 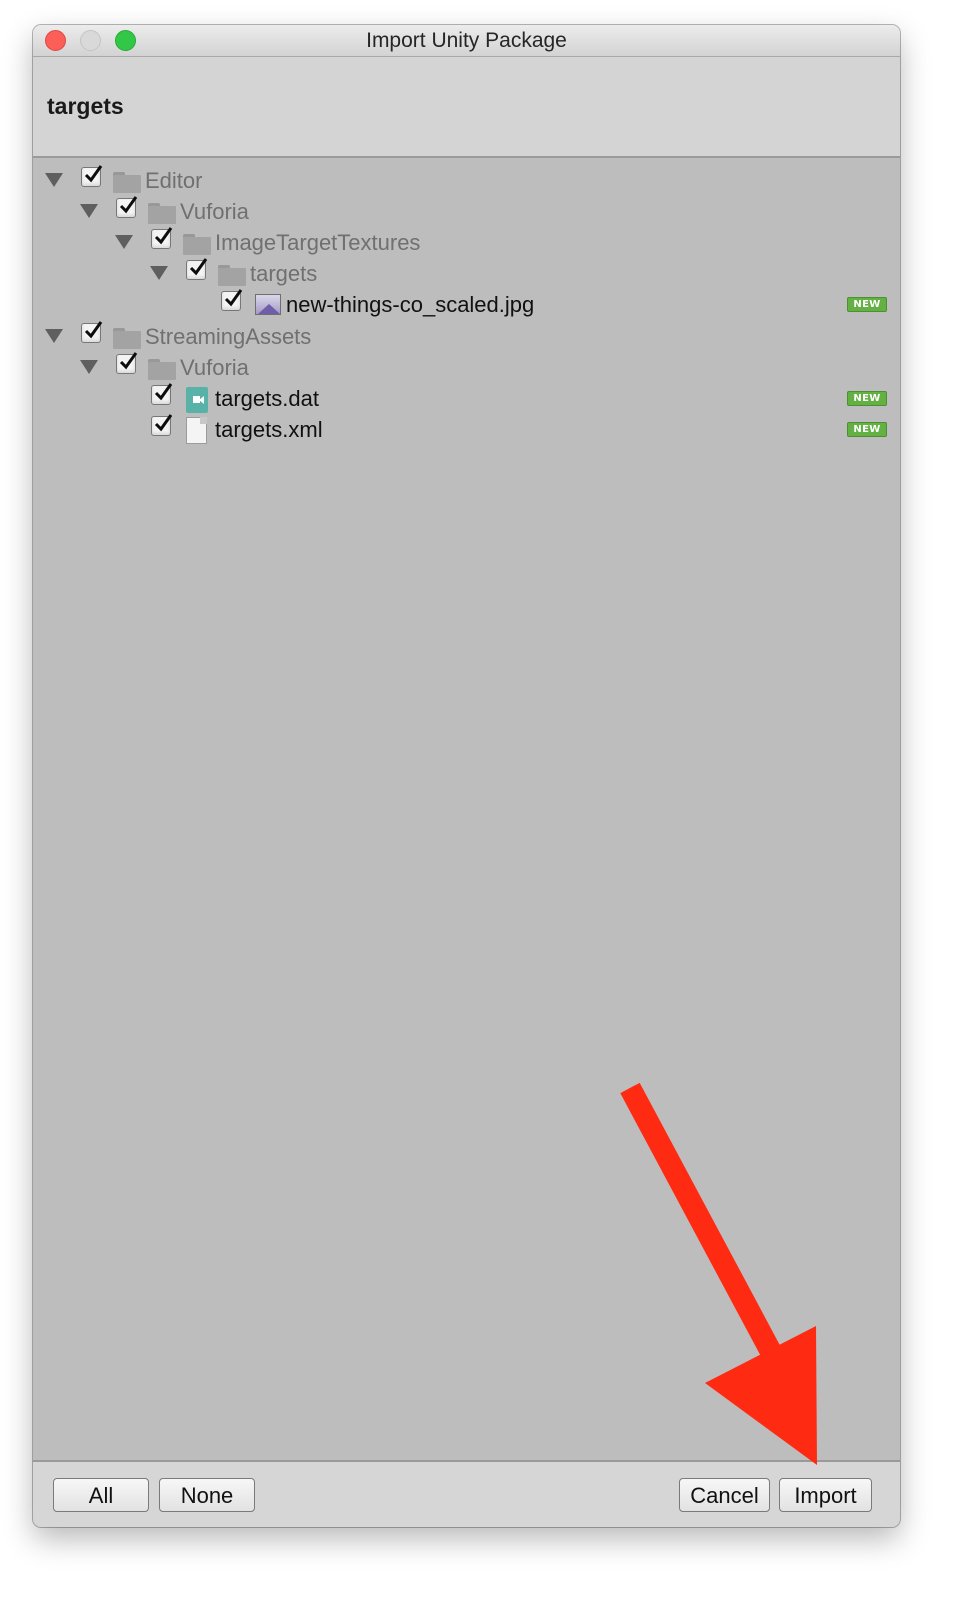 What do you see at coordinates (466, 272) in the screenshot?
I see `tree-row: targets` at bounding box center [466, 272].